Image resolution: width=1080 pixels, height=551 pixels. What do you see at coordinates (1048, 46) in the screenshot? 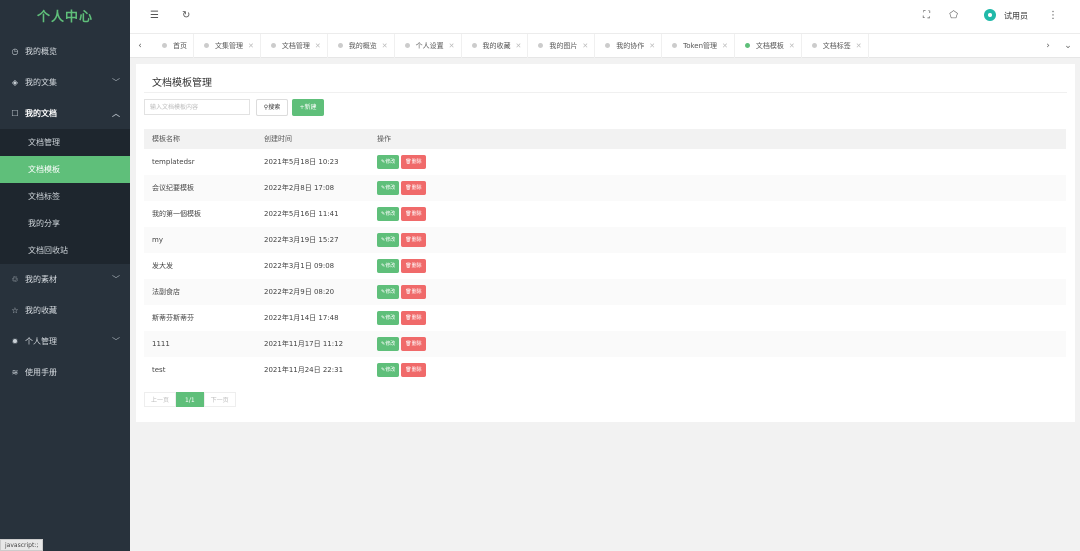
I see `tabs-scroll-right-icon: ›` at bounding box center [1048, 46].